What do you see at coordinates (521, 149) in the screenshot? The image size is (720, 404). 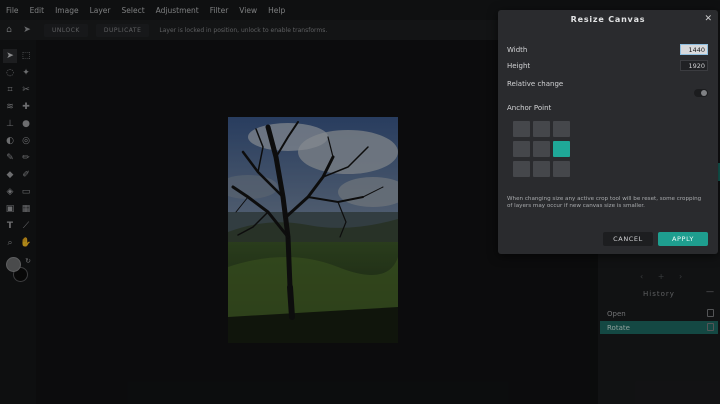 I see `anchor-middle-left` at bounding box center [521, 149].